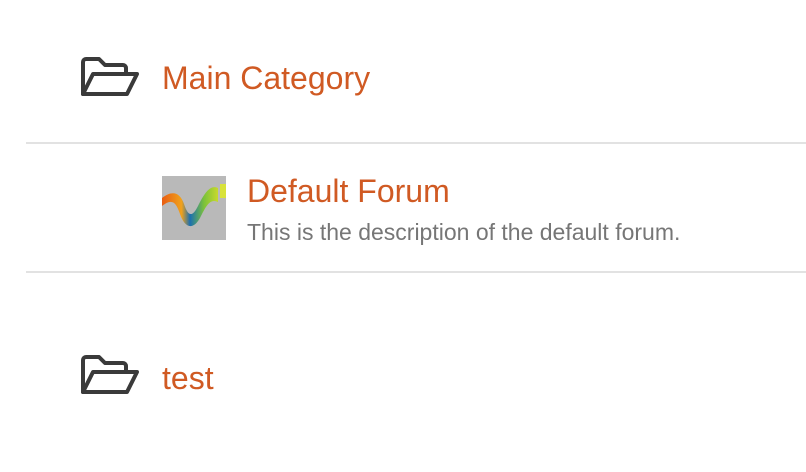 Image resolution: width=806 pixels, height=472 pixels. Describe the element at coordinates (348, 191) in the screenshot. I see `forum-title-link: Default Forum` at that location.